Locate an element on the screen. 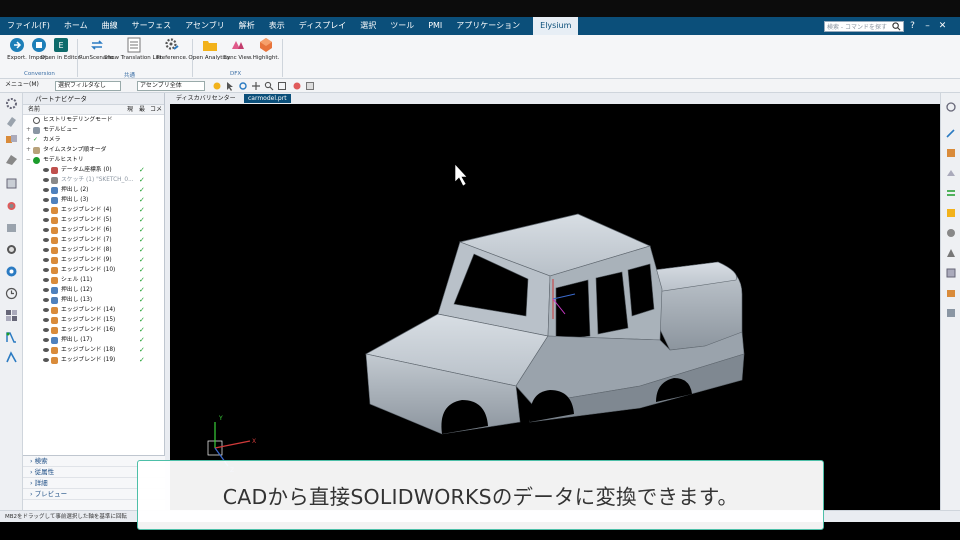  move-icon is located at coordinates (951, 193).